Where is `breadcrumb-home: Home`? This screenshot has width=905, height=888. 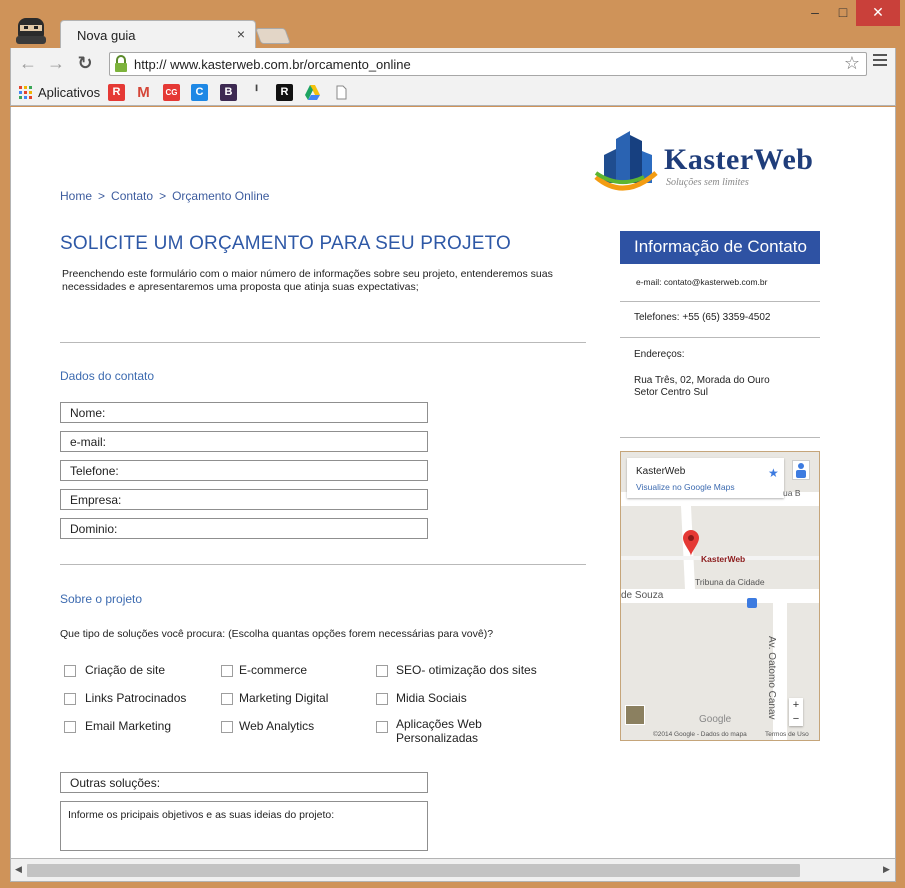 breadcrumb-home: Home is located at coordinates (76, 196).